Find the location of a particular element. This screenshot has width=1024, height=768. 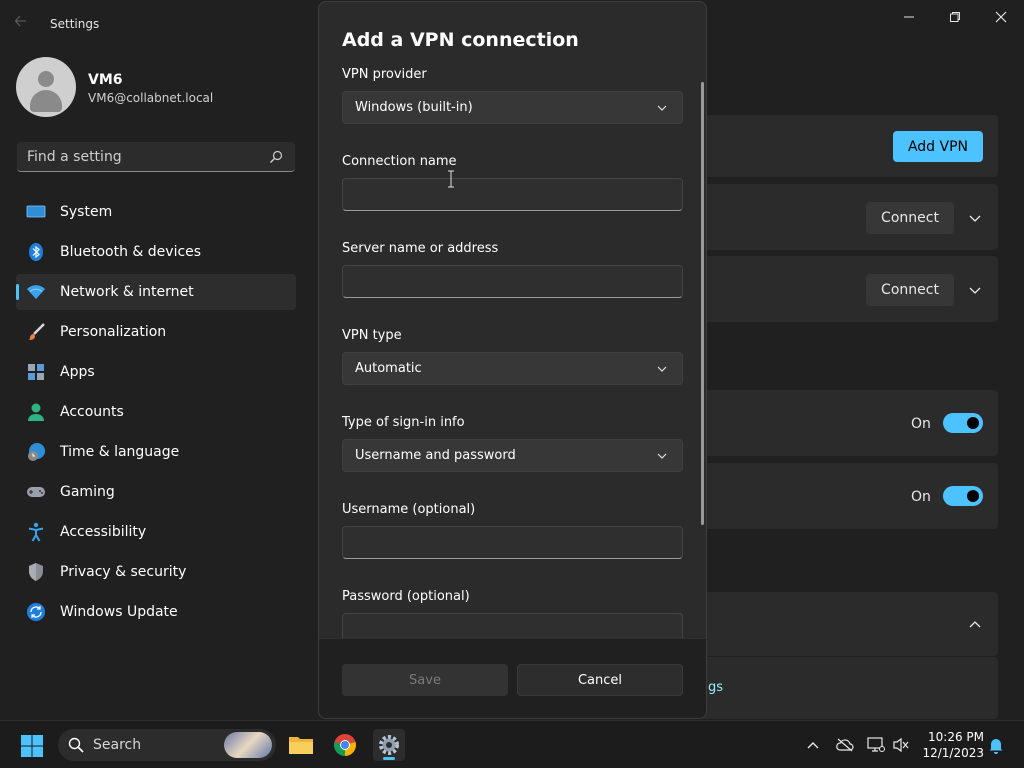

username-field is located at coordinates (512, 542).